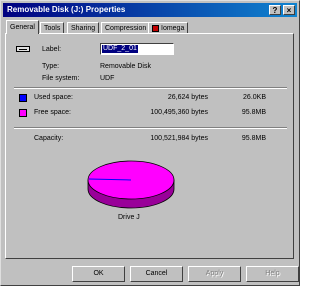 Image resolution: width=320 pixels, height=286 pixels. I want to click on help-button: Help, so click(272, 274).